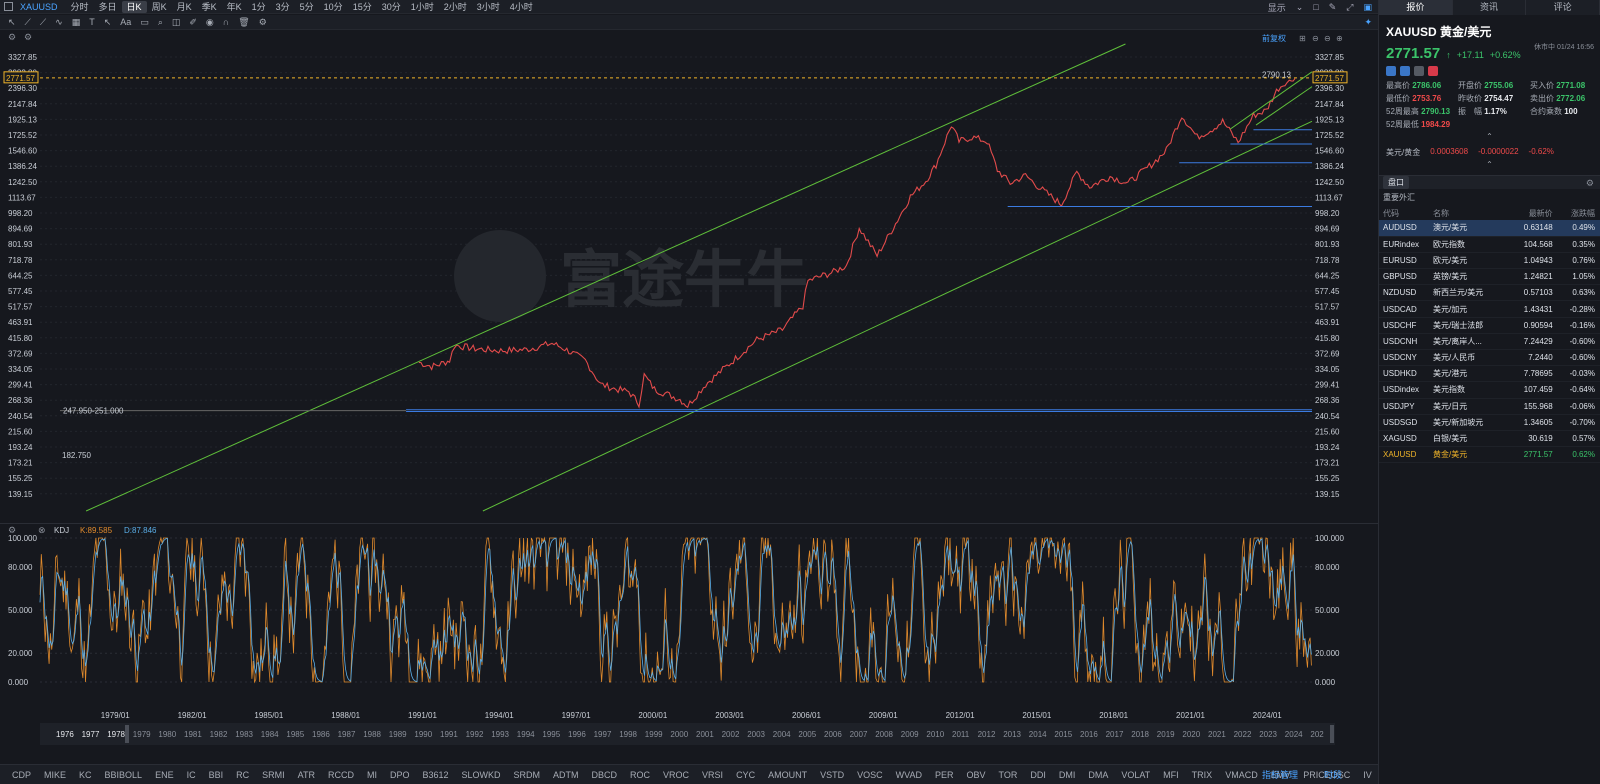  Describe the element at coordinates (184, 7) in the screenshot. I see `timeframe-4: 月K` at that location.